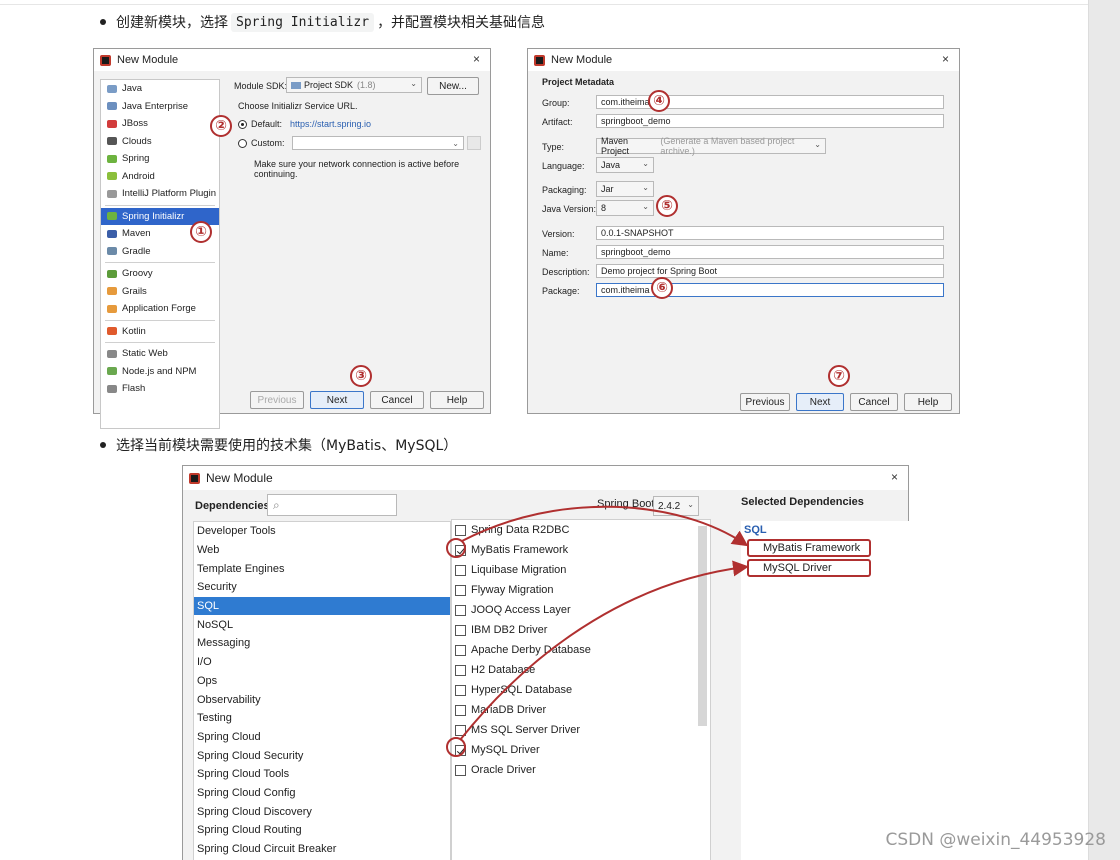  What do you see at coordinates (456, 548) in the screenshot?
I see `mybatis-check-highlight` at bounding box center [456, 548].